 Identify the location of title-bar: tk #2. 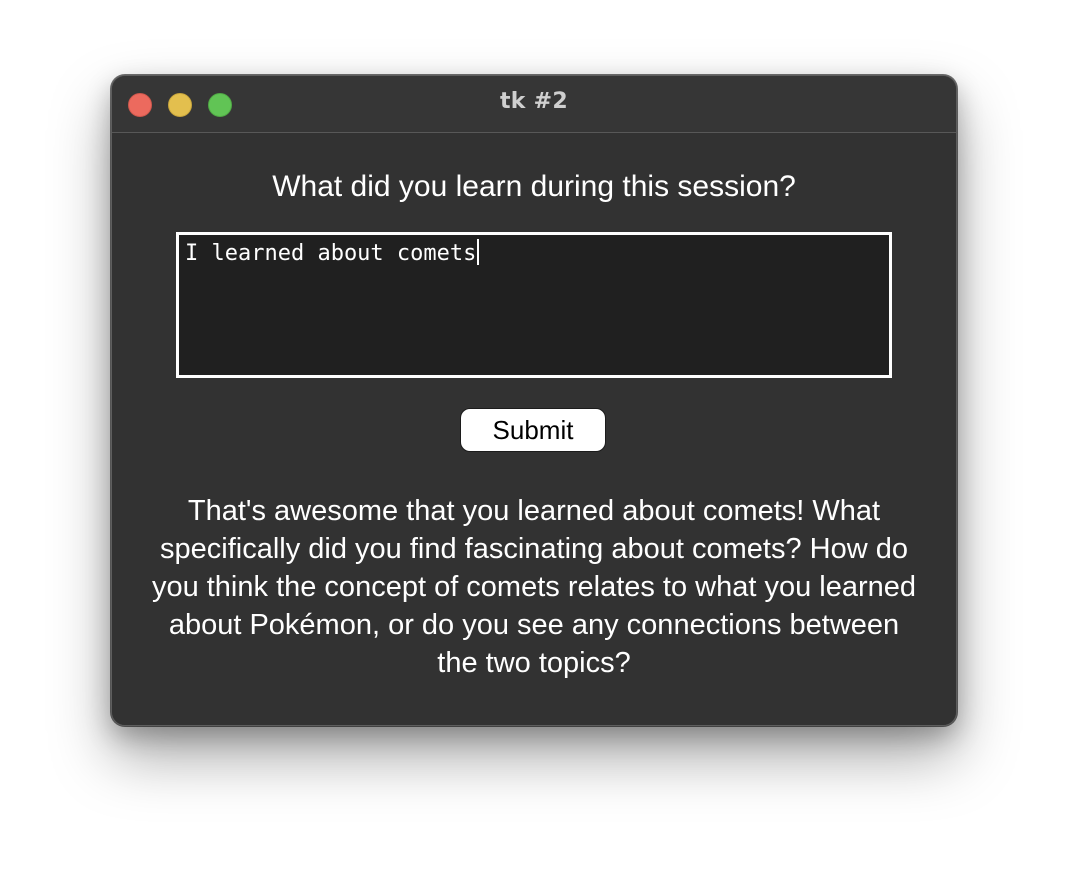
(534, 104).